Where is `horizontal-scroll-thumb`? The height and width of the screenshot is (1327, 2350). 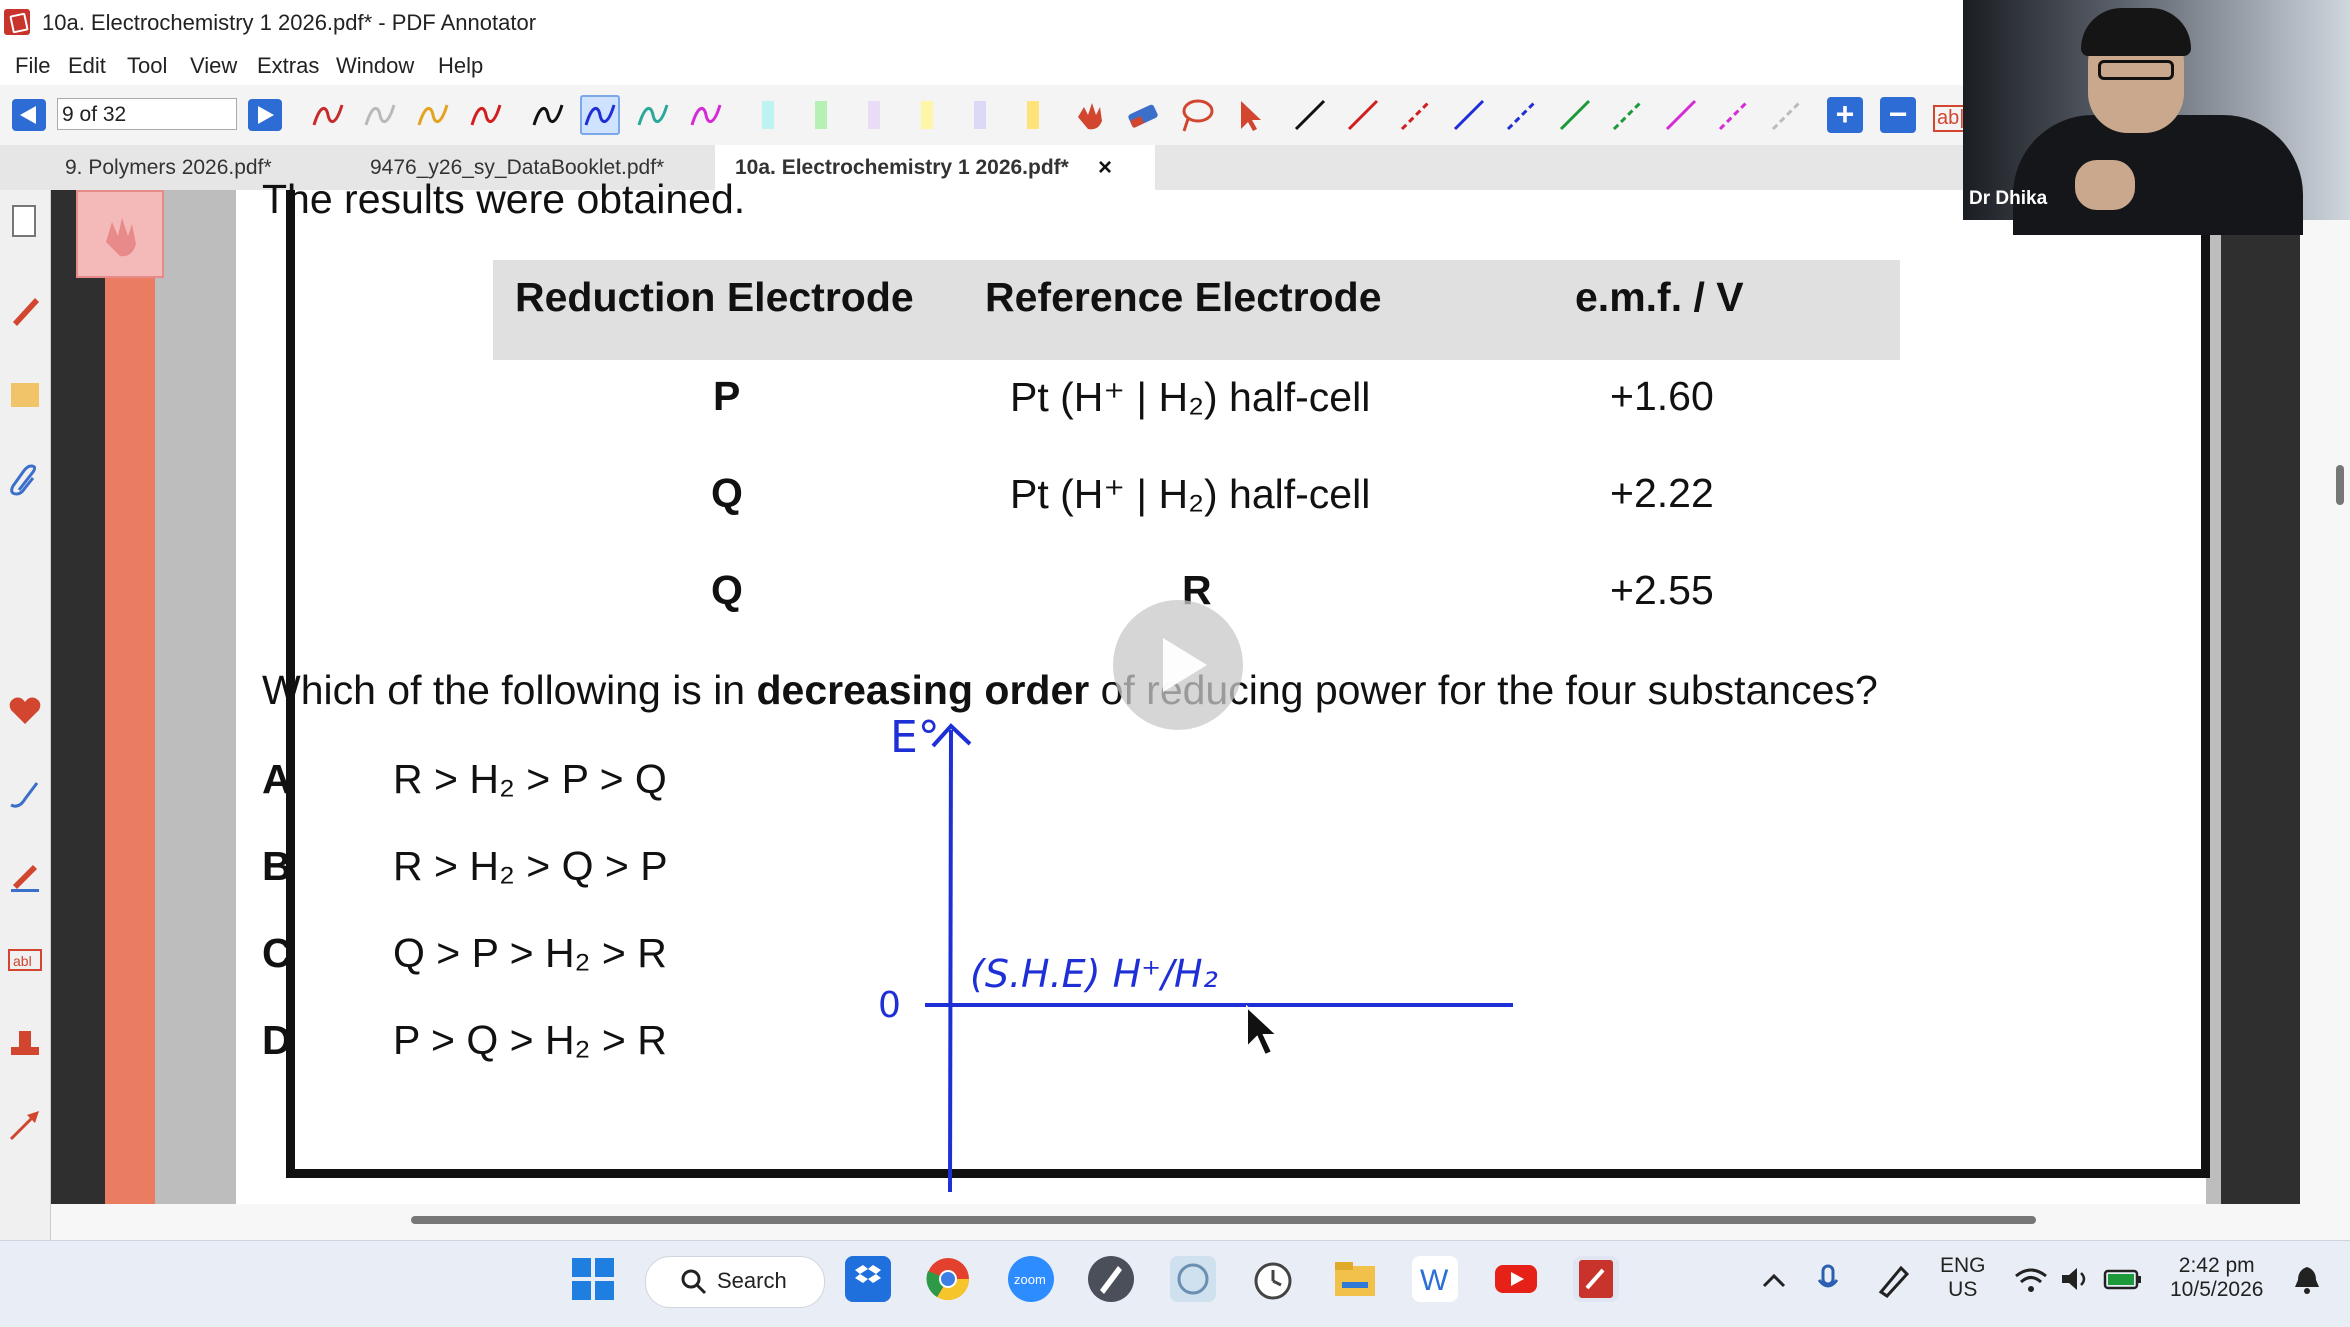 horizontal-scroll-thumb is located at coordinates (1223, 1220).